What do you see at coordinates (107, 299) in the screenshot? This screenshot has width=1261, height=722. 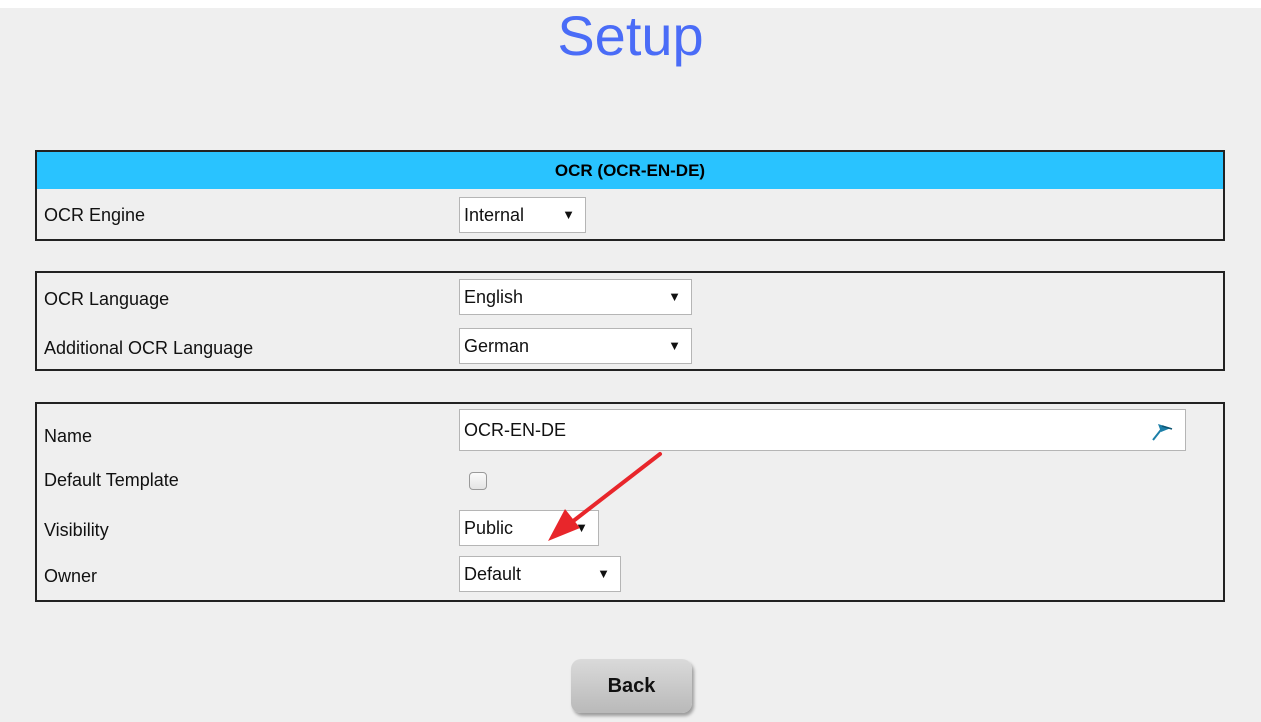 I see `ocr-language-label: OCR Language` at bounding box center [107, 299].